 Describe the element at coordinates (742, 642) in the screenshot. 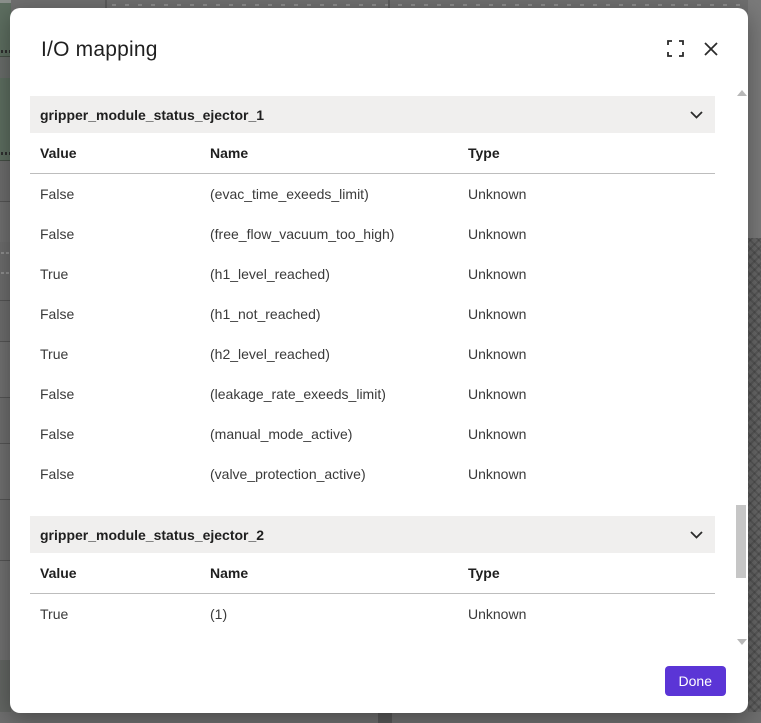

I see `scroll-down-arrow` at that location.